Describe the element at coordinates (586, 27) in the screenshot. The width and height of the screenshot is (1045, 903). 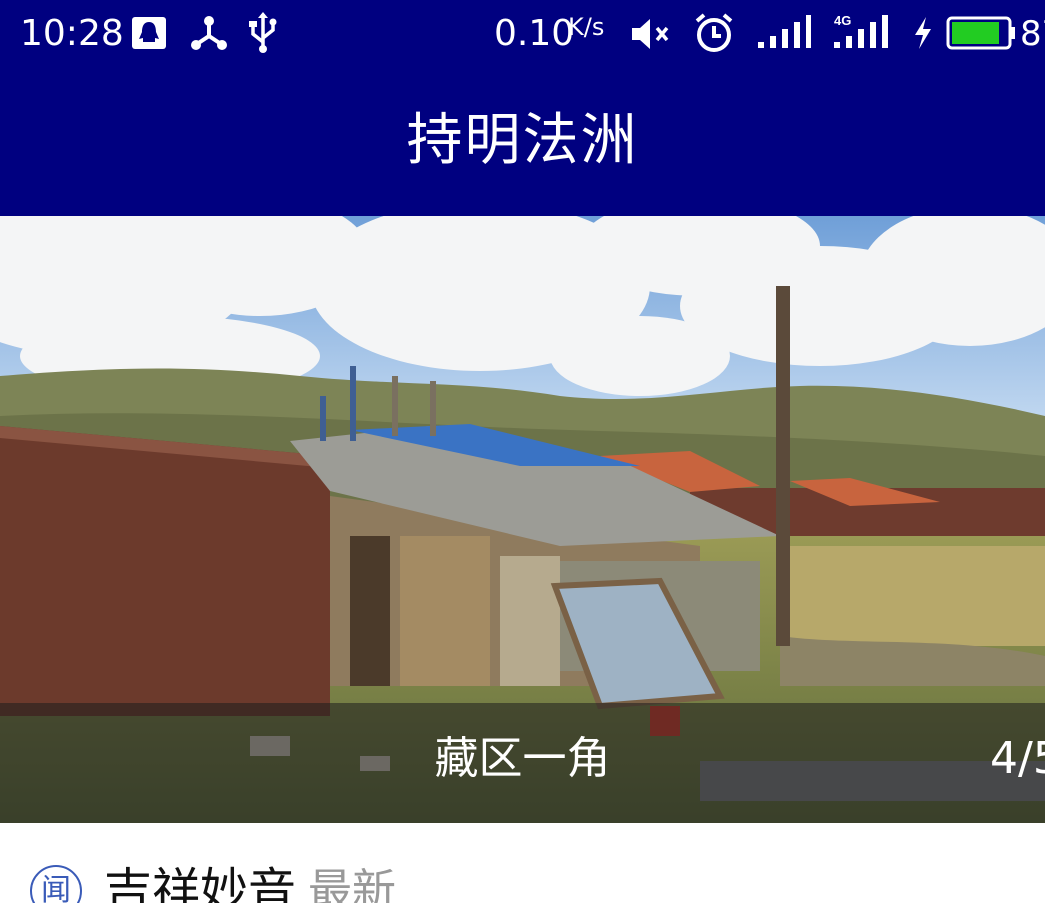
I see `network-speed-unit: K/s` at that location.